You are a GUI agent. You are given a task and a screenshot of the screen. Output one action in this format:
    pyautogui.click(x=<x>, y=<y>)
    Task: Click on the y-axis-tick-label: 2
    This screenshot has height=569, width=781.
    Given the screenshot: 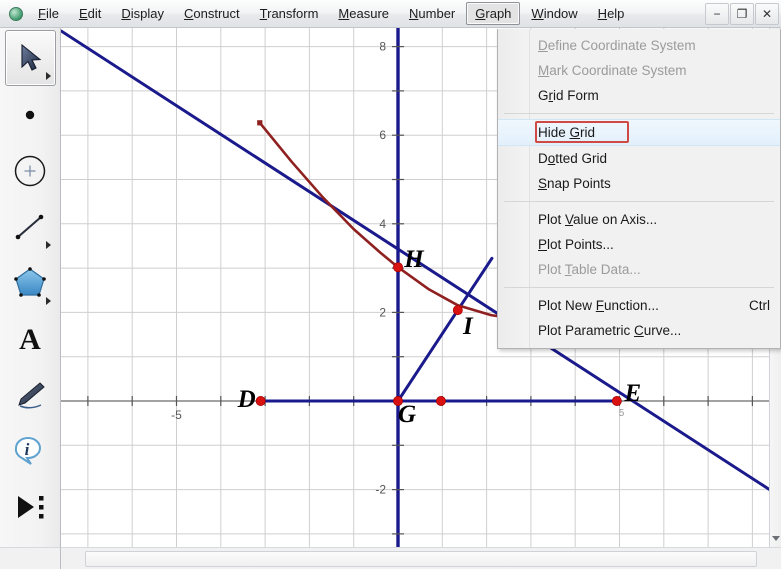 What is the action you would take?
    pyautogui.click(x=382, y=312)
    